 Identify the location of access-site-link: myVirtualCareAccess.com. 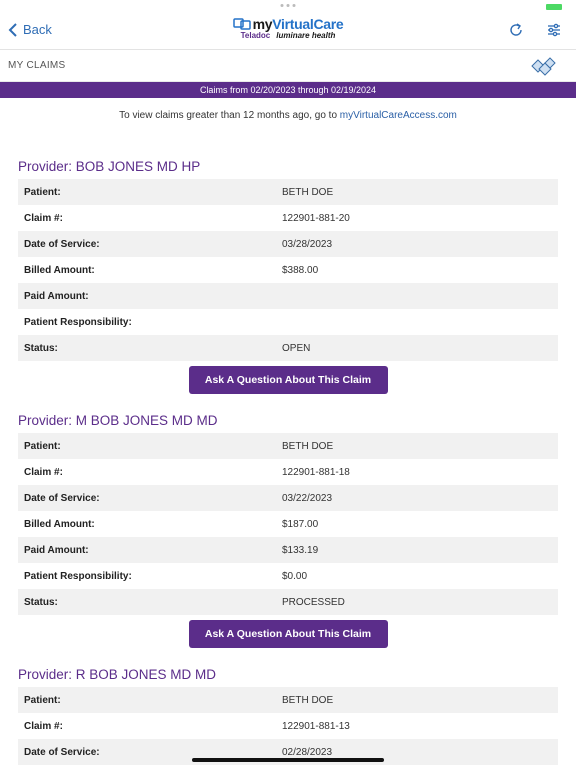
(398, 115).